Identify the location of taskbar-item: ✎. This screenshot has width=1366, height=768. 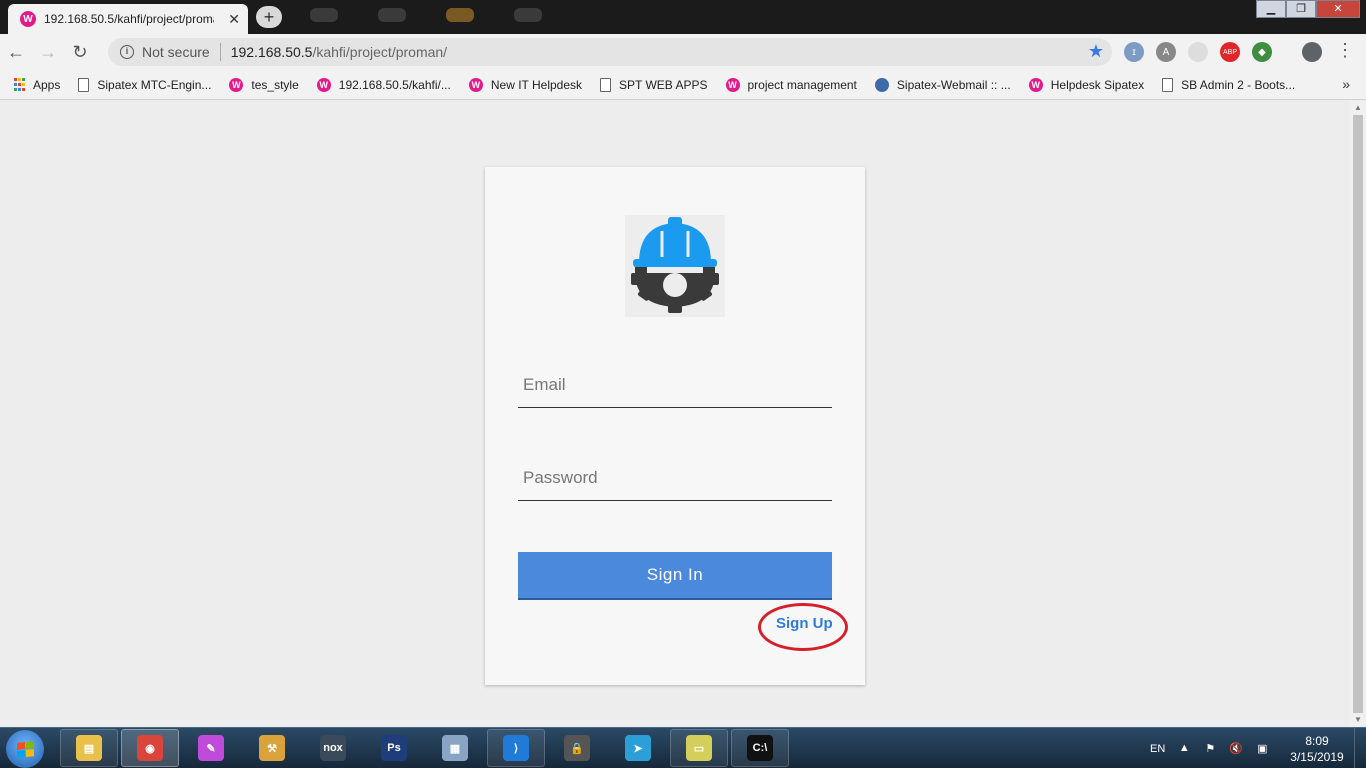
(211, 748).